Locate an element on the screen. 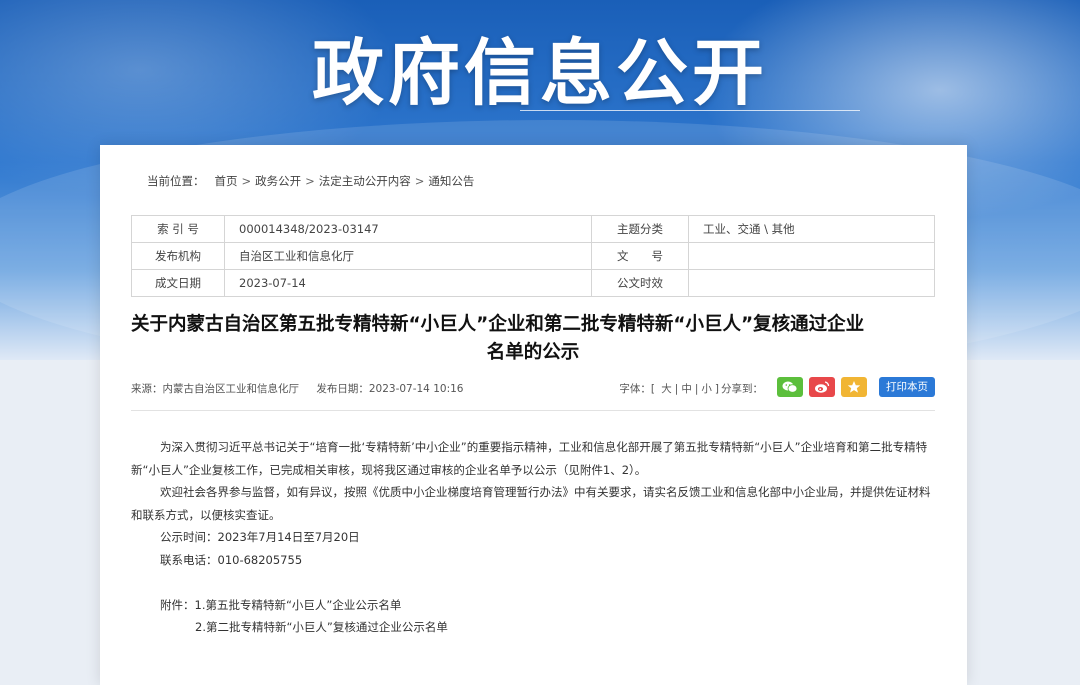 Image resolution: width=1080 pixels, height=685 pixels. docno-label: 文 号 is located at coordinates (640, 256).